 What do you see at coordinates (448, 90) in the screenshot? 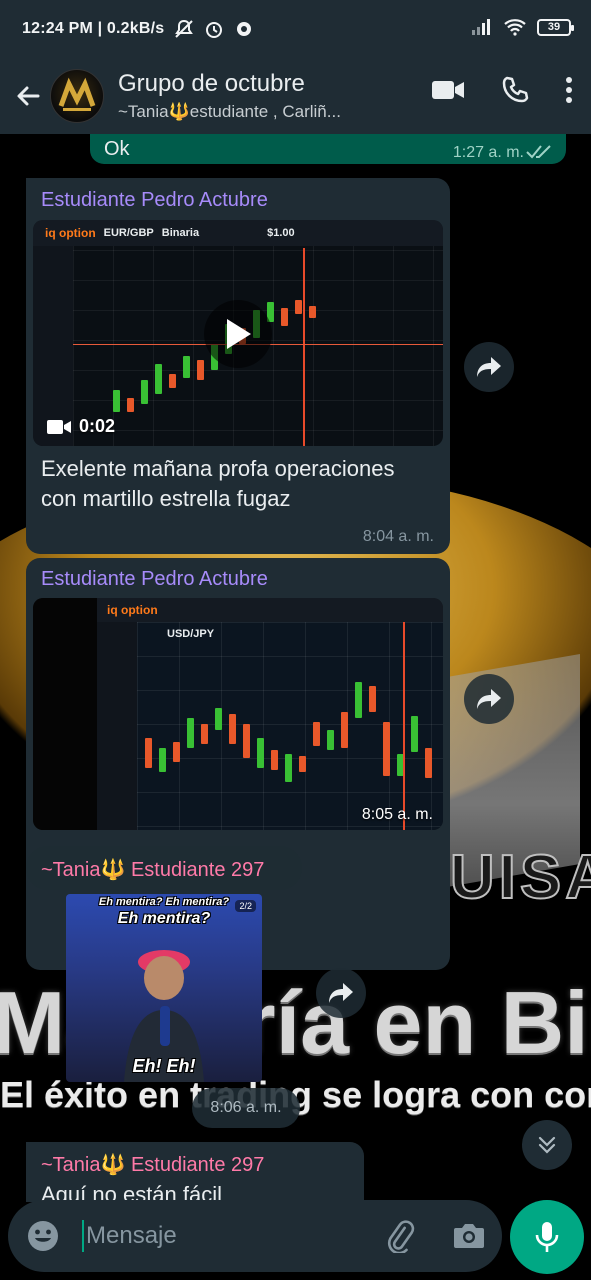
I see `video-call-icon` at bounding box center [448, 90].